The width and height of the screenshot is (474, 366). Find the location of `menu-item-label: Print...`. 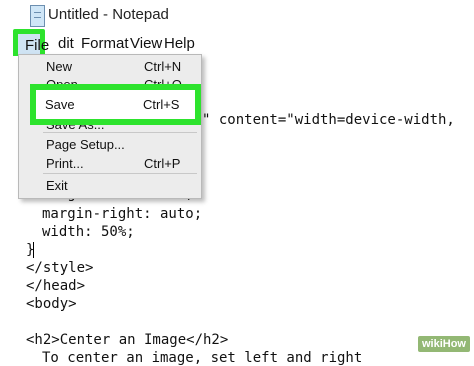

menu-item-label: Print... is located at coordinates (65, 163).